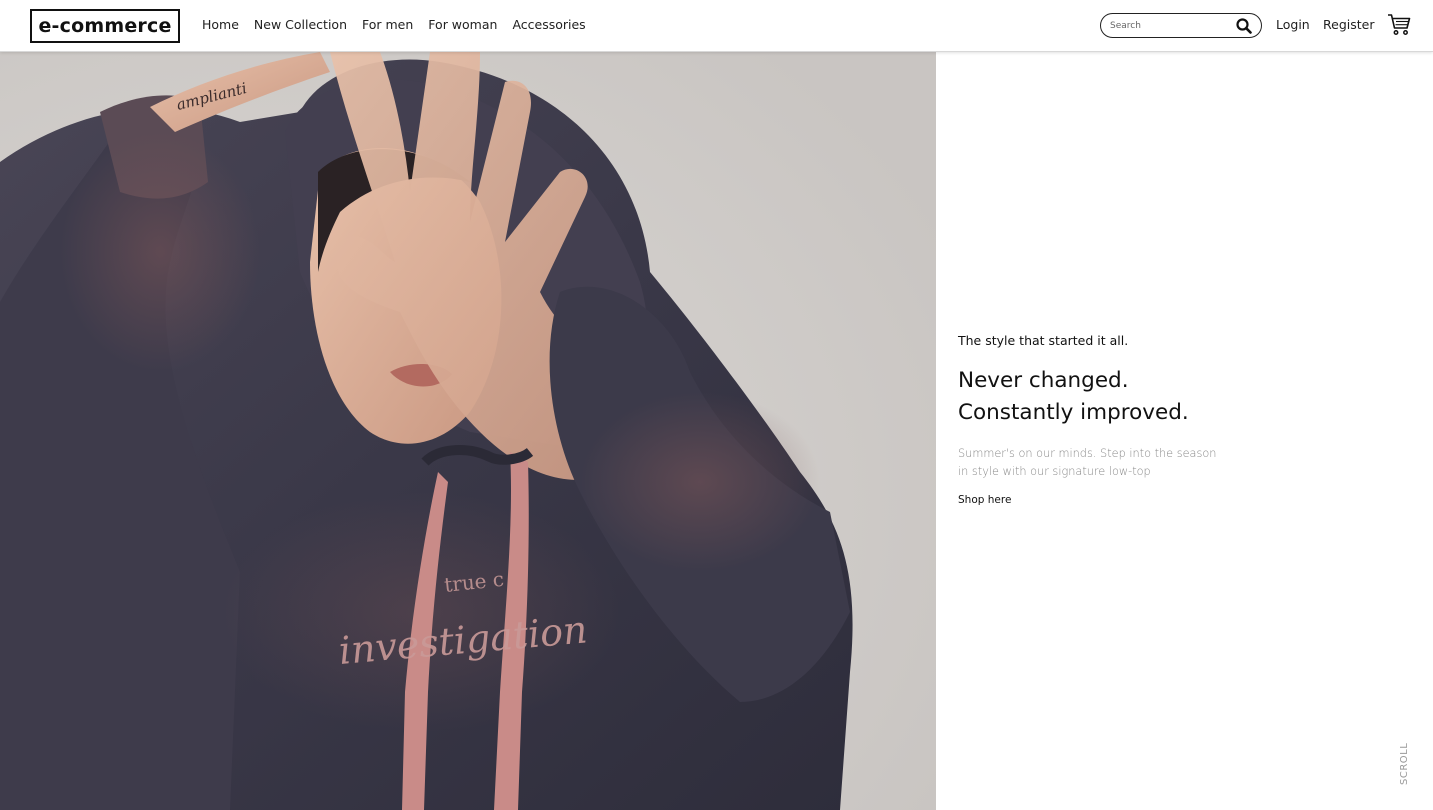 This screenshot has width=1433, height=810. What do you see at coordinates (984, 500) in the screenshot?
I see `shop-here-link: Shop here` at bounding box center [984, 500].